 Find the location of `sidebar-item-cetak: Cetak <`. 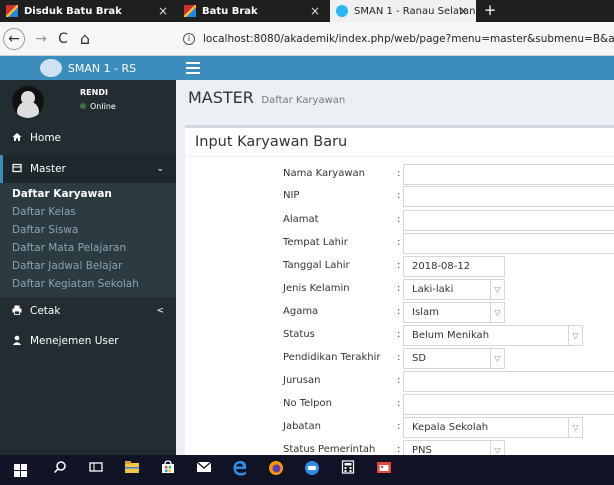

sidebar-item-cetak: Cetak < is located at coordinates (88, 311).